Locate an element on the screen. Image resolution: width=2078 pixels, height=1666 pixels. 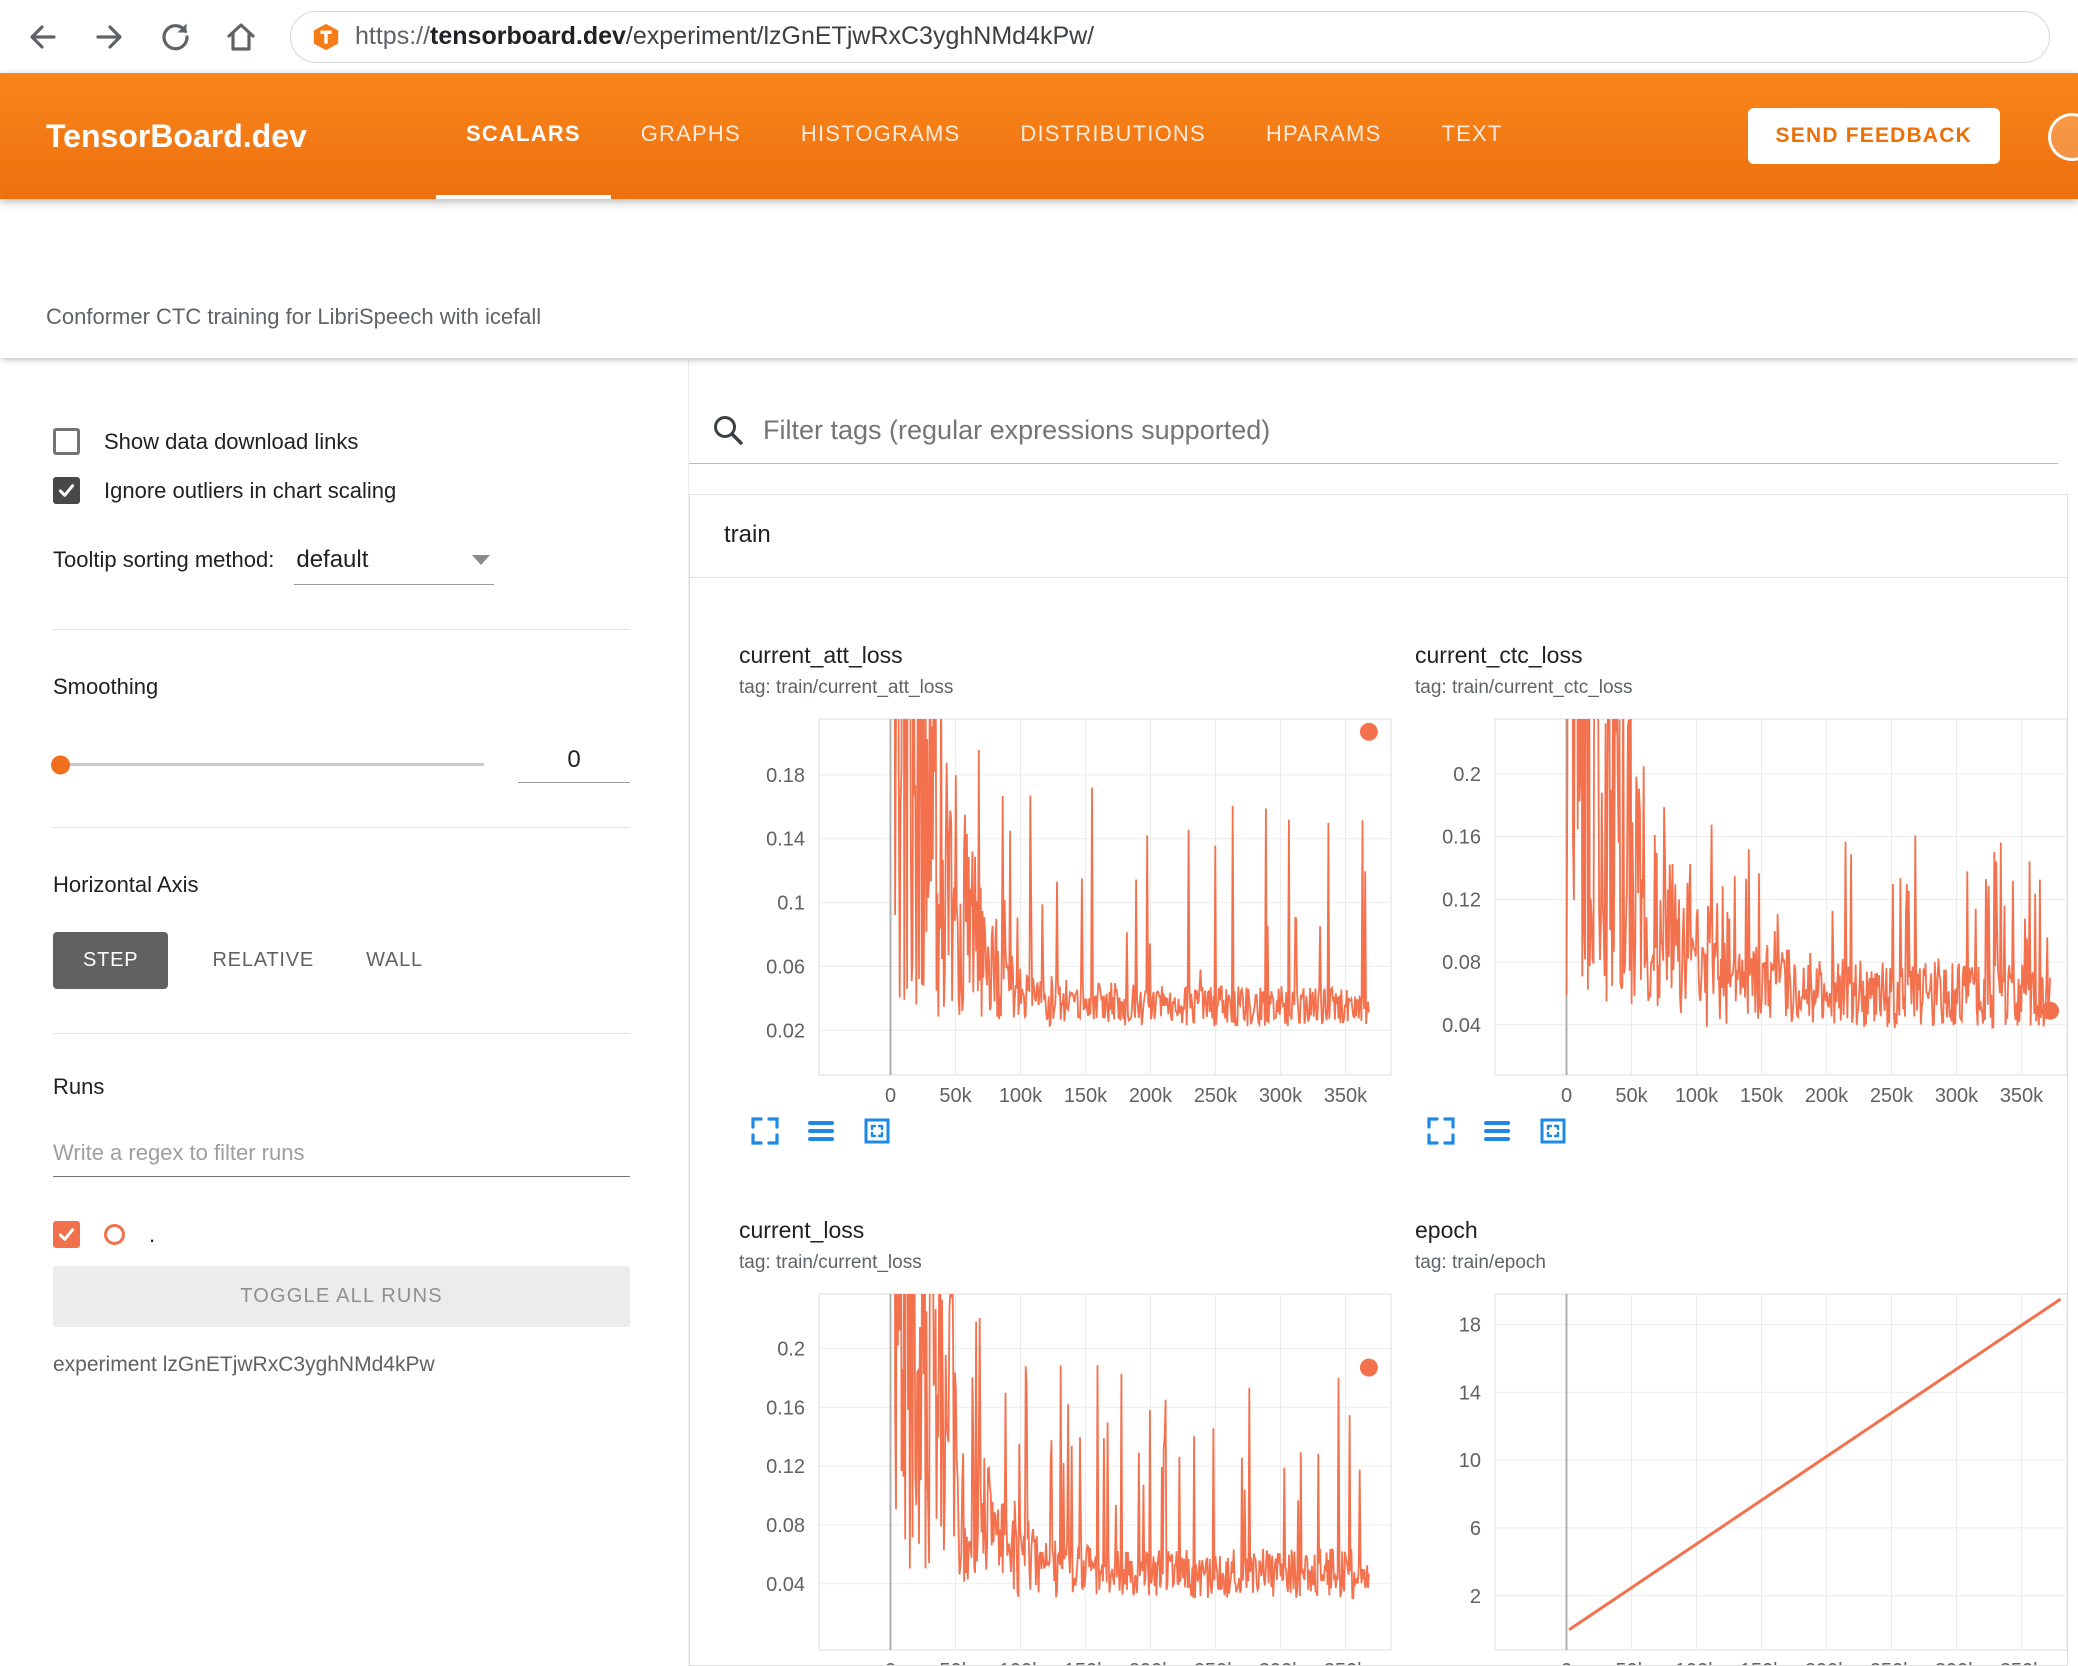
show-download-checkbox is located at coordinates (66, 441).